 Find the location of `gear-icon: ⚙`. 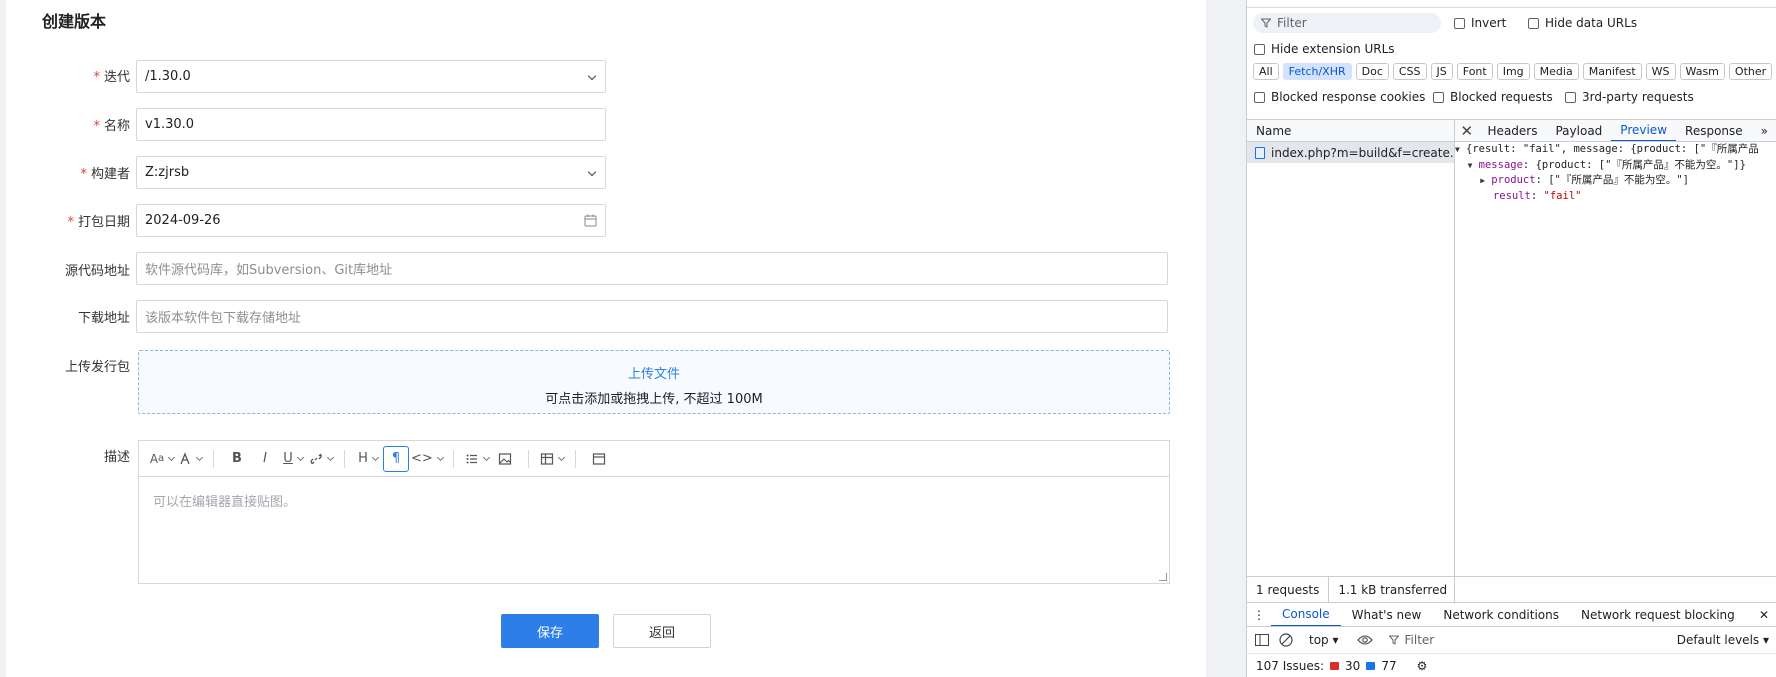

gear-icon: ⚙ is located at coordinates (1422, 666).